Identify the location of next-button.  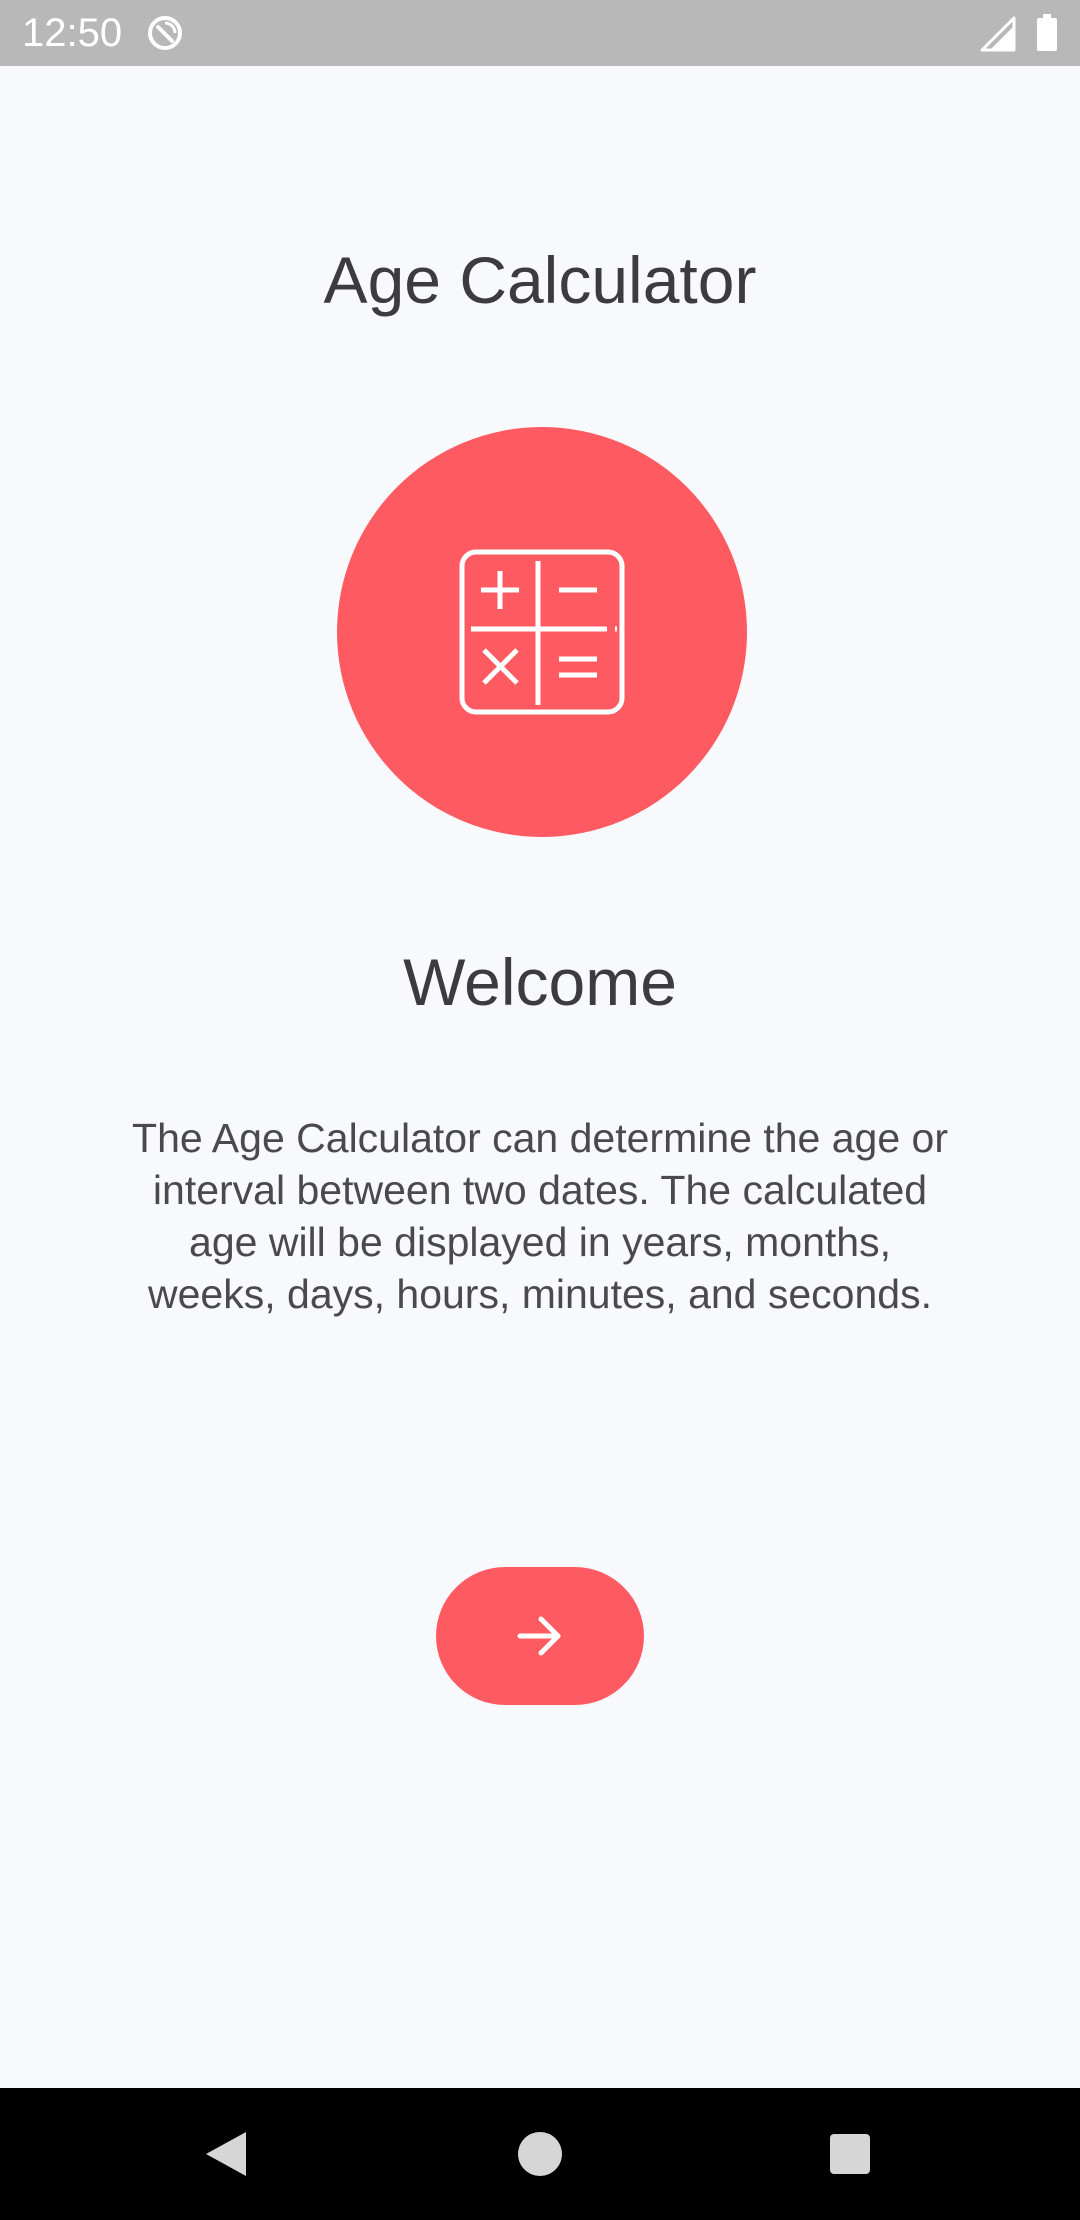
(540, 1636).